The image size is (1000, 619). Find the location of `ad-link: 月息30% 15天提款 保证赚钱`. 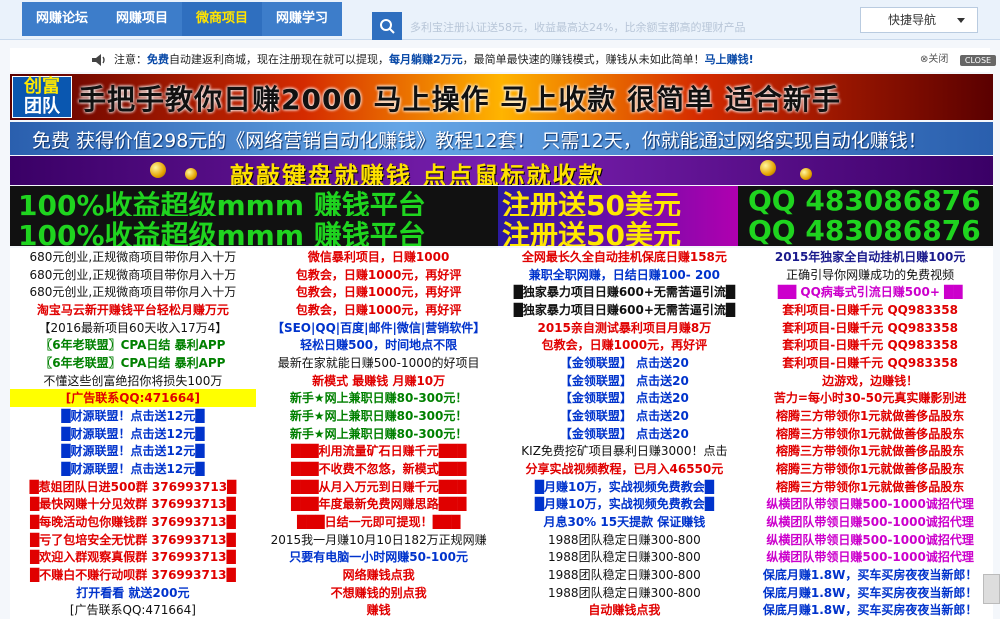

ad-link: 月息30% 15天提款 保证赚钱 is located at coordinates (625, 522).